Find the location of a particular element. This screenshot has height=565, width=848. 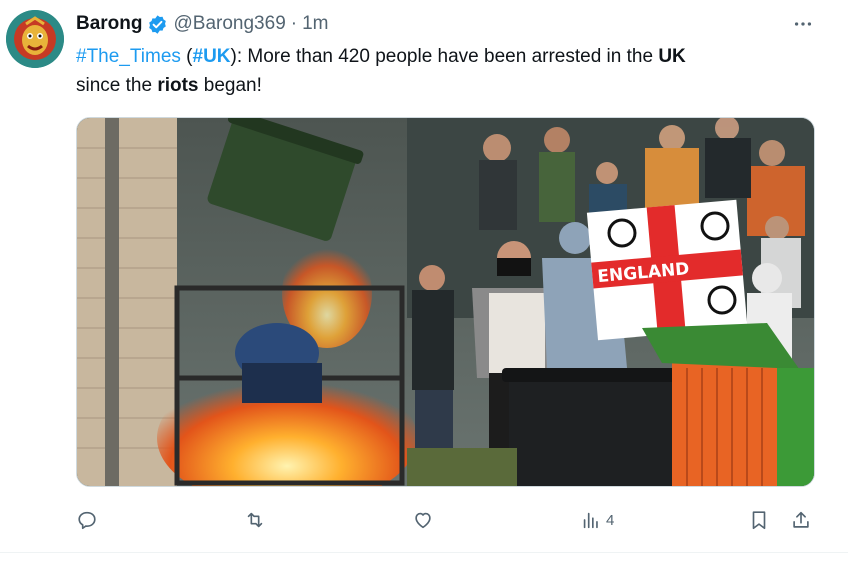

share-button is located at coordinates (801, 520).